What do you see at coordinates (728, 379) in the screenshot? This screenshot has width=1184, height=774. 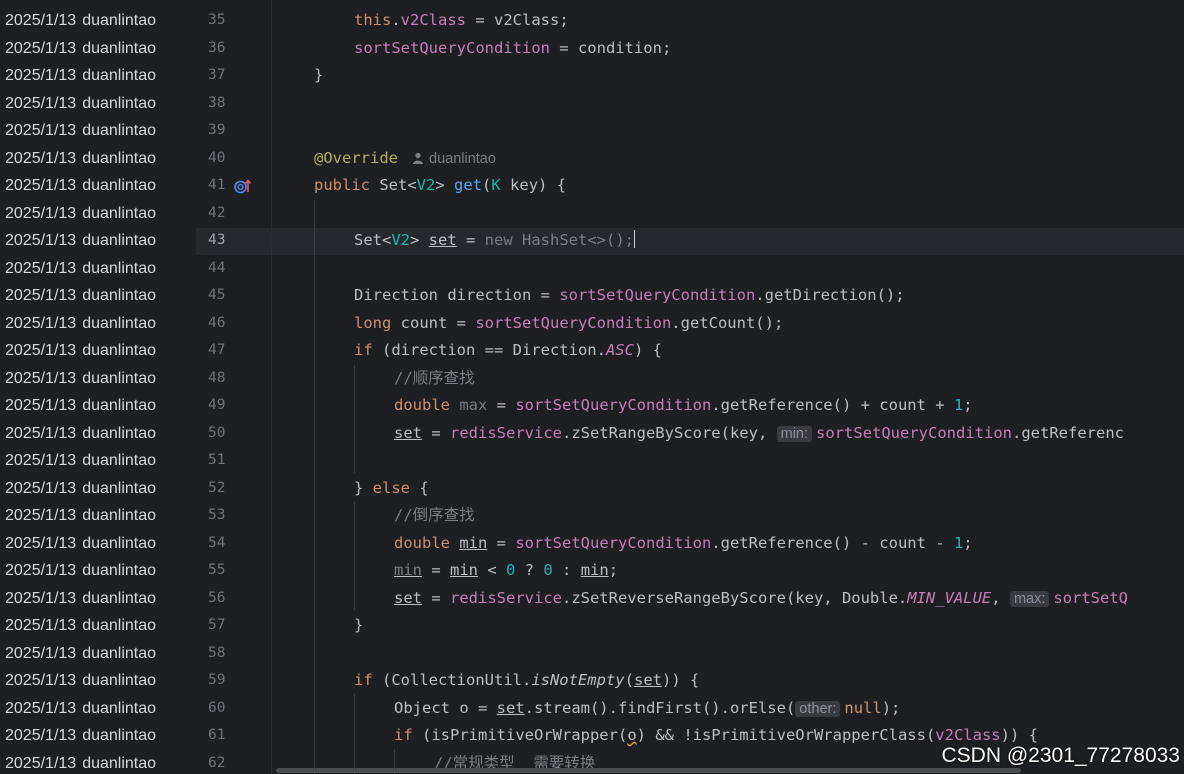 I see `code-line-48: //顺序查找` at bounding box center [728, 379].